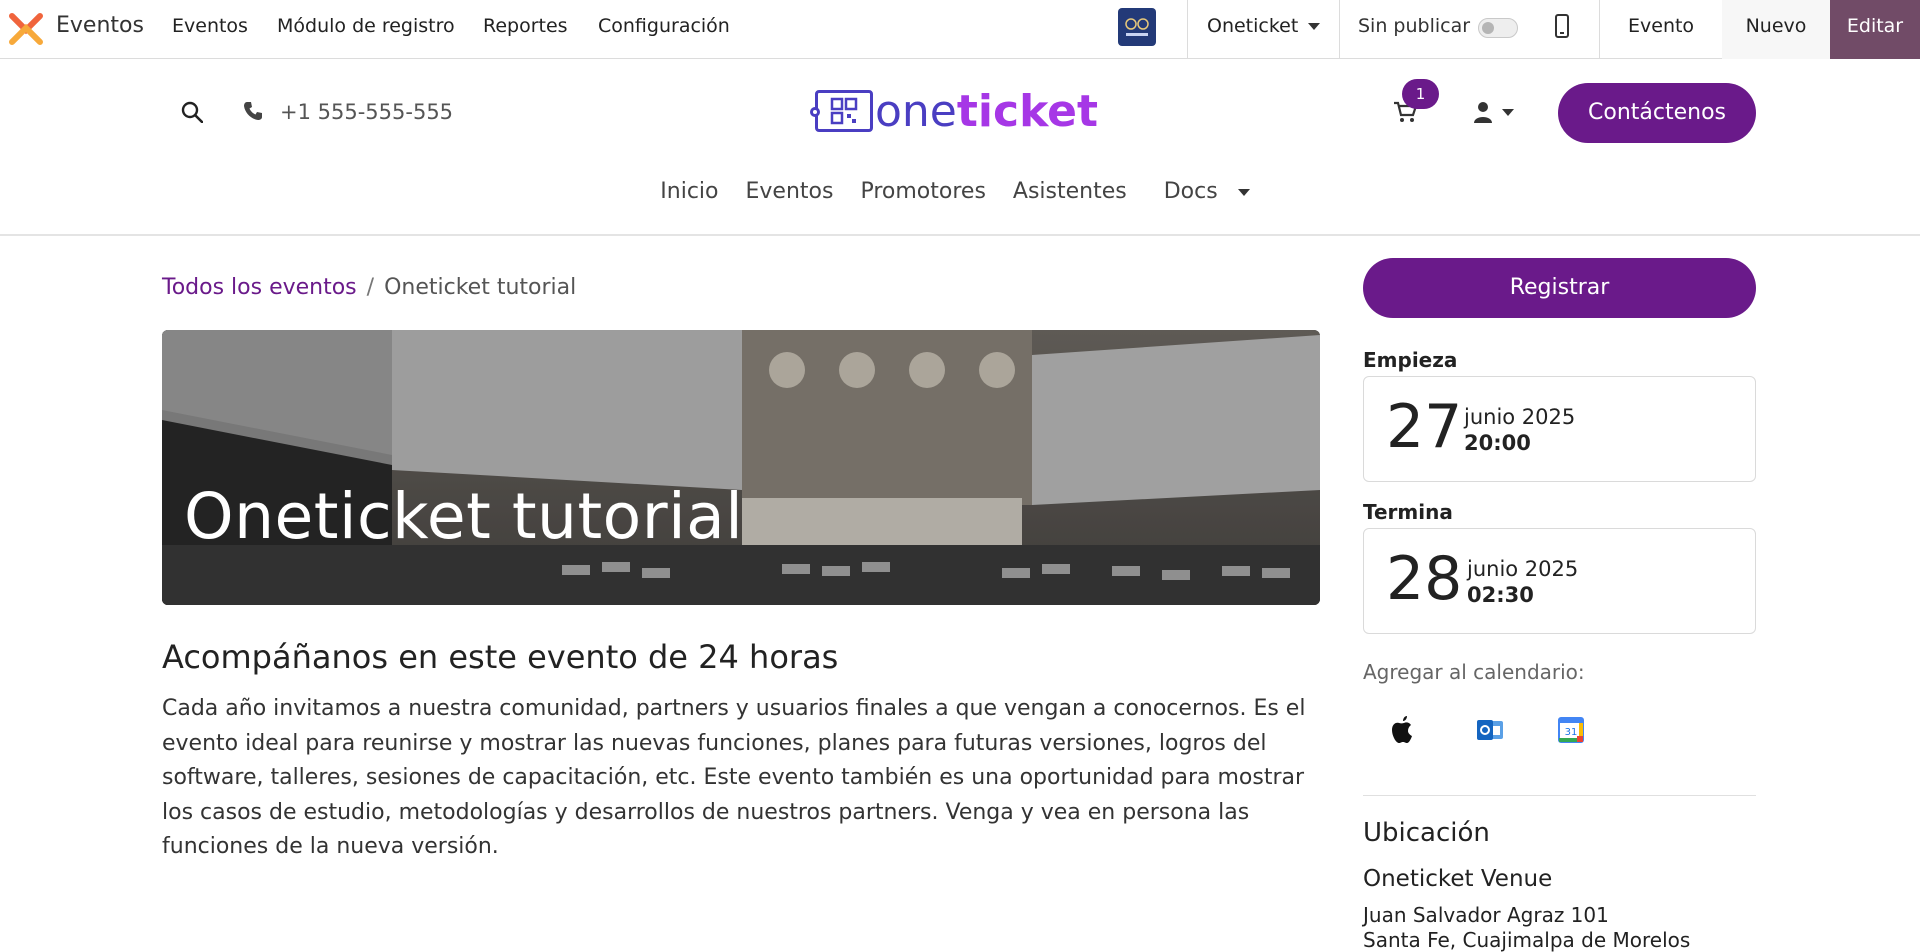 This screenshot has width=1920, height=952. What do you see at coordinates (1520, 417) in the screenshot?
I see `start-month: junio 2025` at bounding box center [1520, 417].